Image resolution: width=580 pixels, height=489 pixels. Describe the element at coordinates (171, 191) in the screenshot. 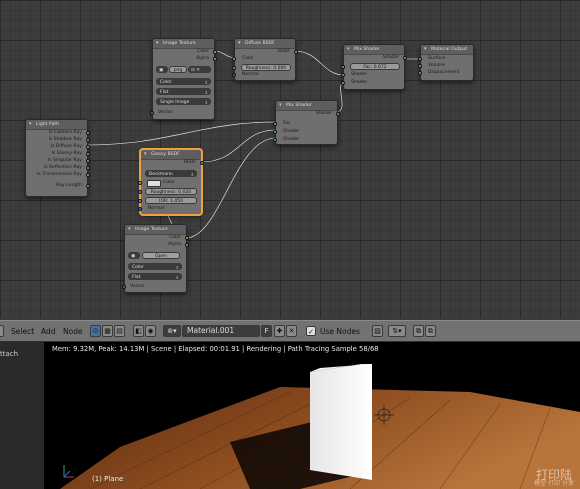

I see `roughness-field: Roughness: 0.020` at that location.